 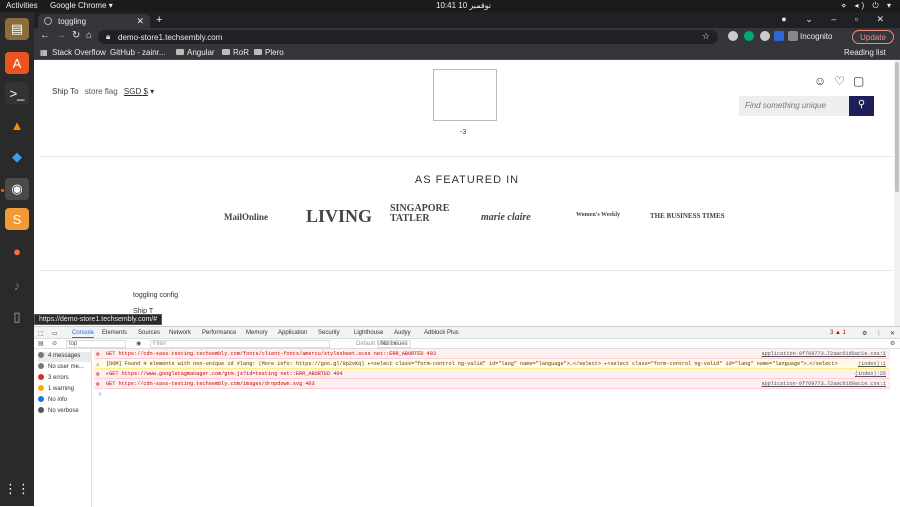 What do you see at coordinates (140, 21) in the screenshot?
I see `close-tab-icon: ✕` at bounding box center [140, 21].